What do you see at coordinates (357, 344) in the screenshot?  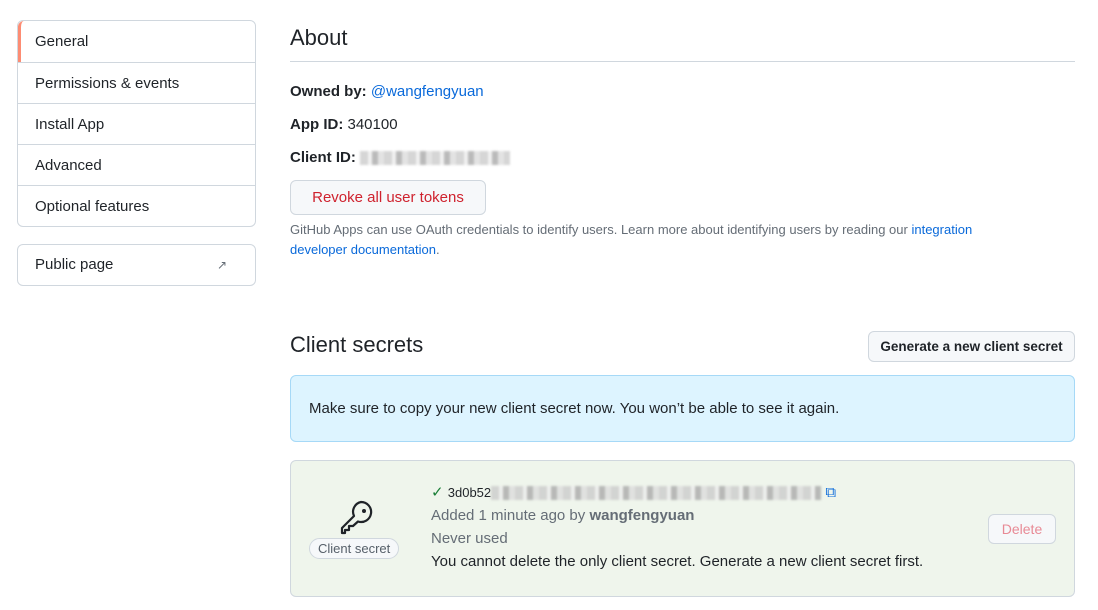 I see `client-secrets-heading: Client secrets` at bounding box center [357, 344].